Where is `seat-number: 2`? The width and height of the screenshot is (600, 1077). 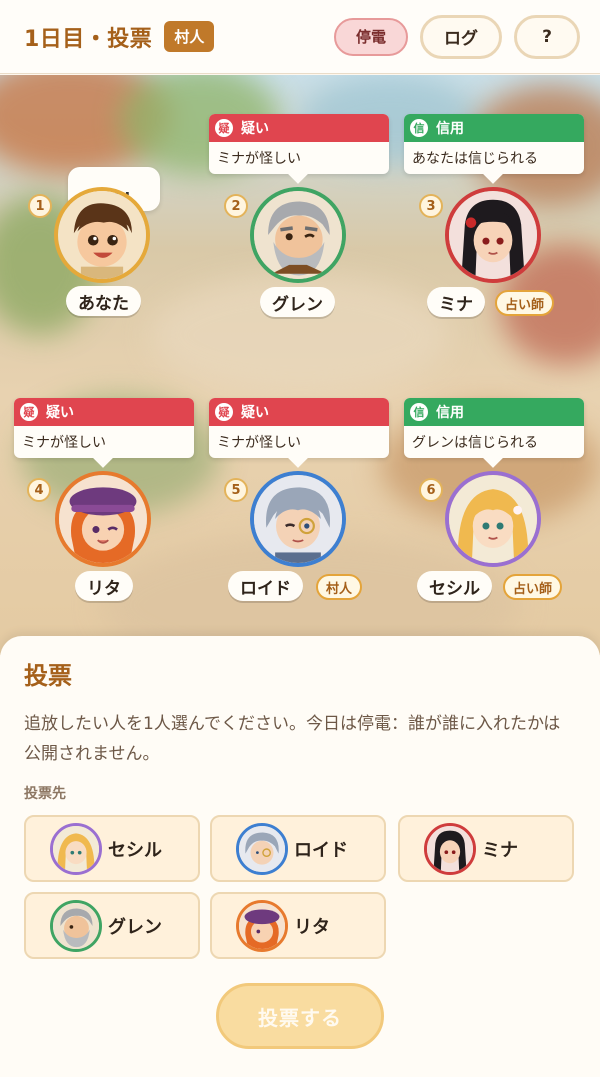
seat-number: 2 is located at coordinates (236, 206).